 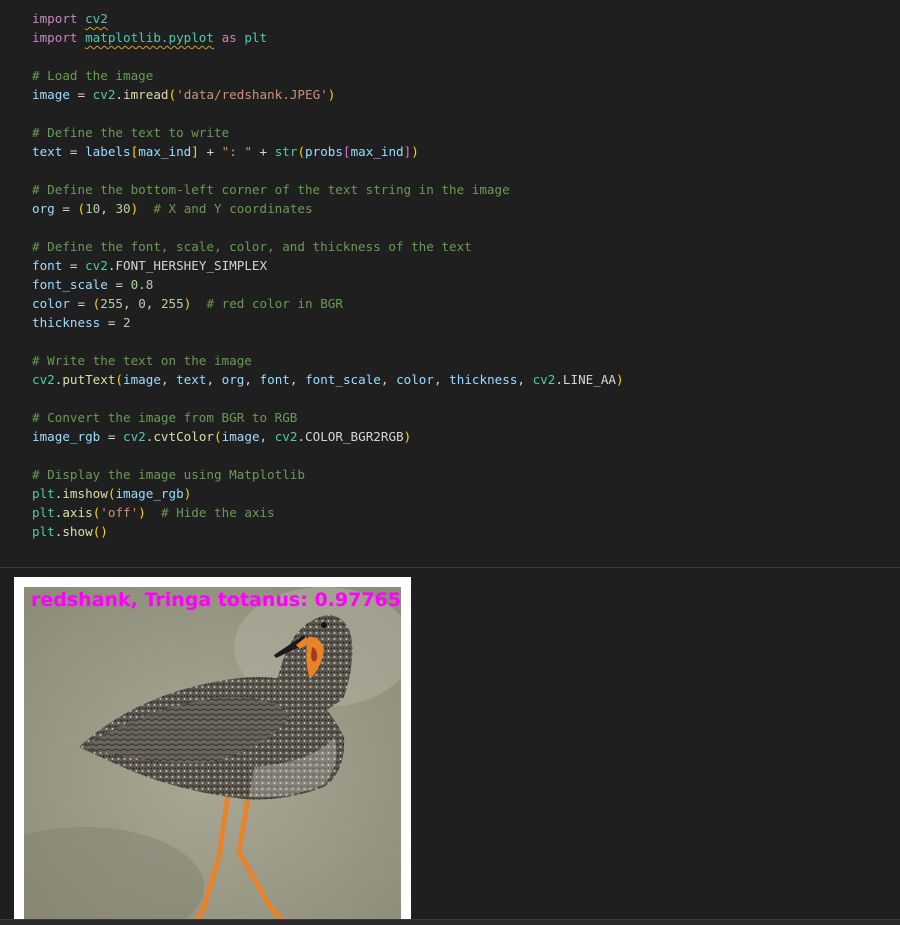 I want to click on code-line: # Load the image, so click(x=328, y=75).